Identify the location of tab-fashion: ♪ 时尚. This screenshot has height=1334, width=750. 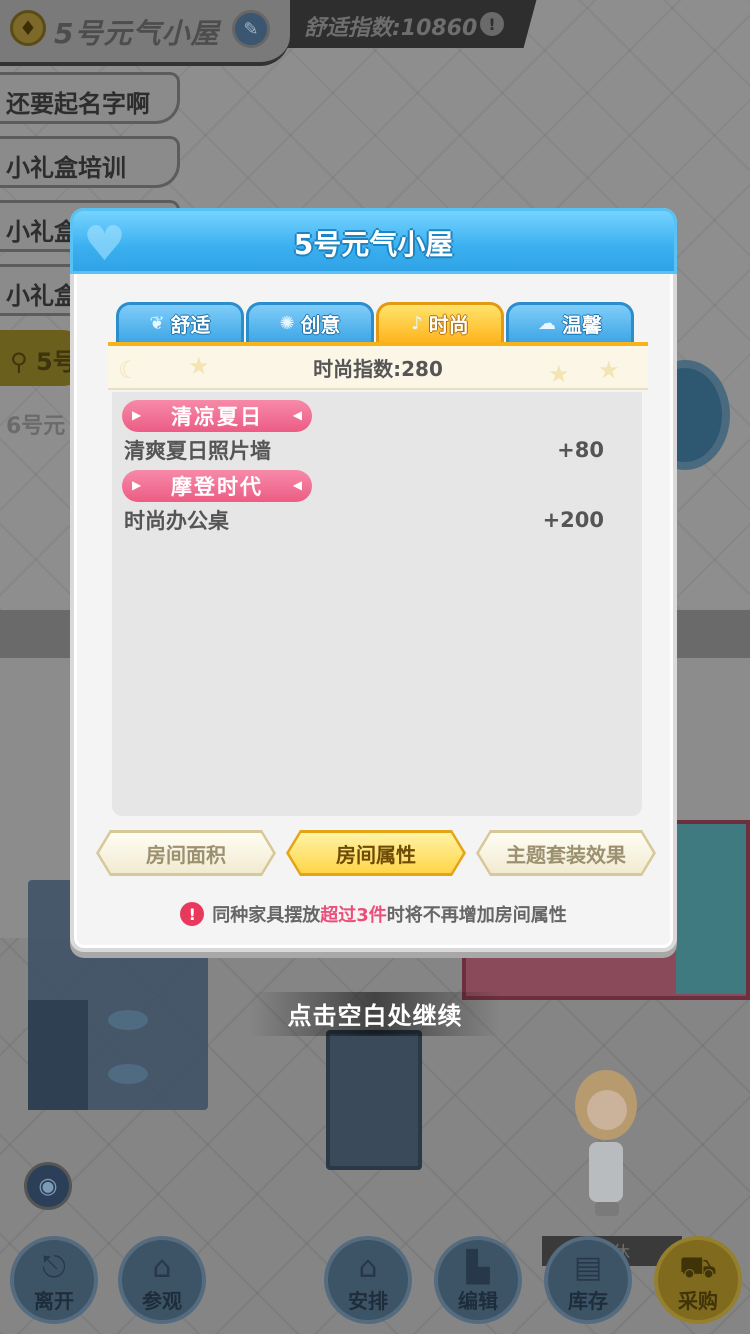
(440, 322).